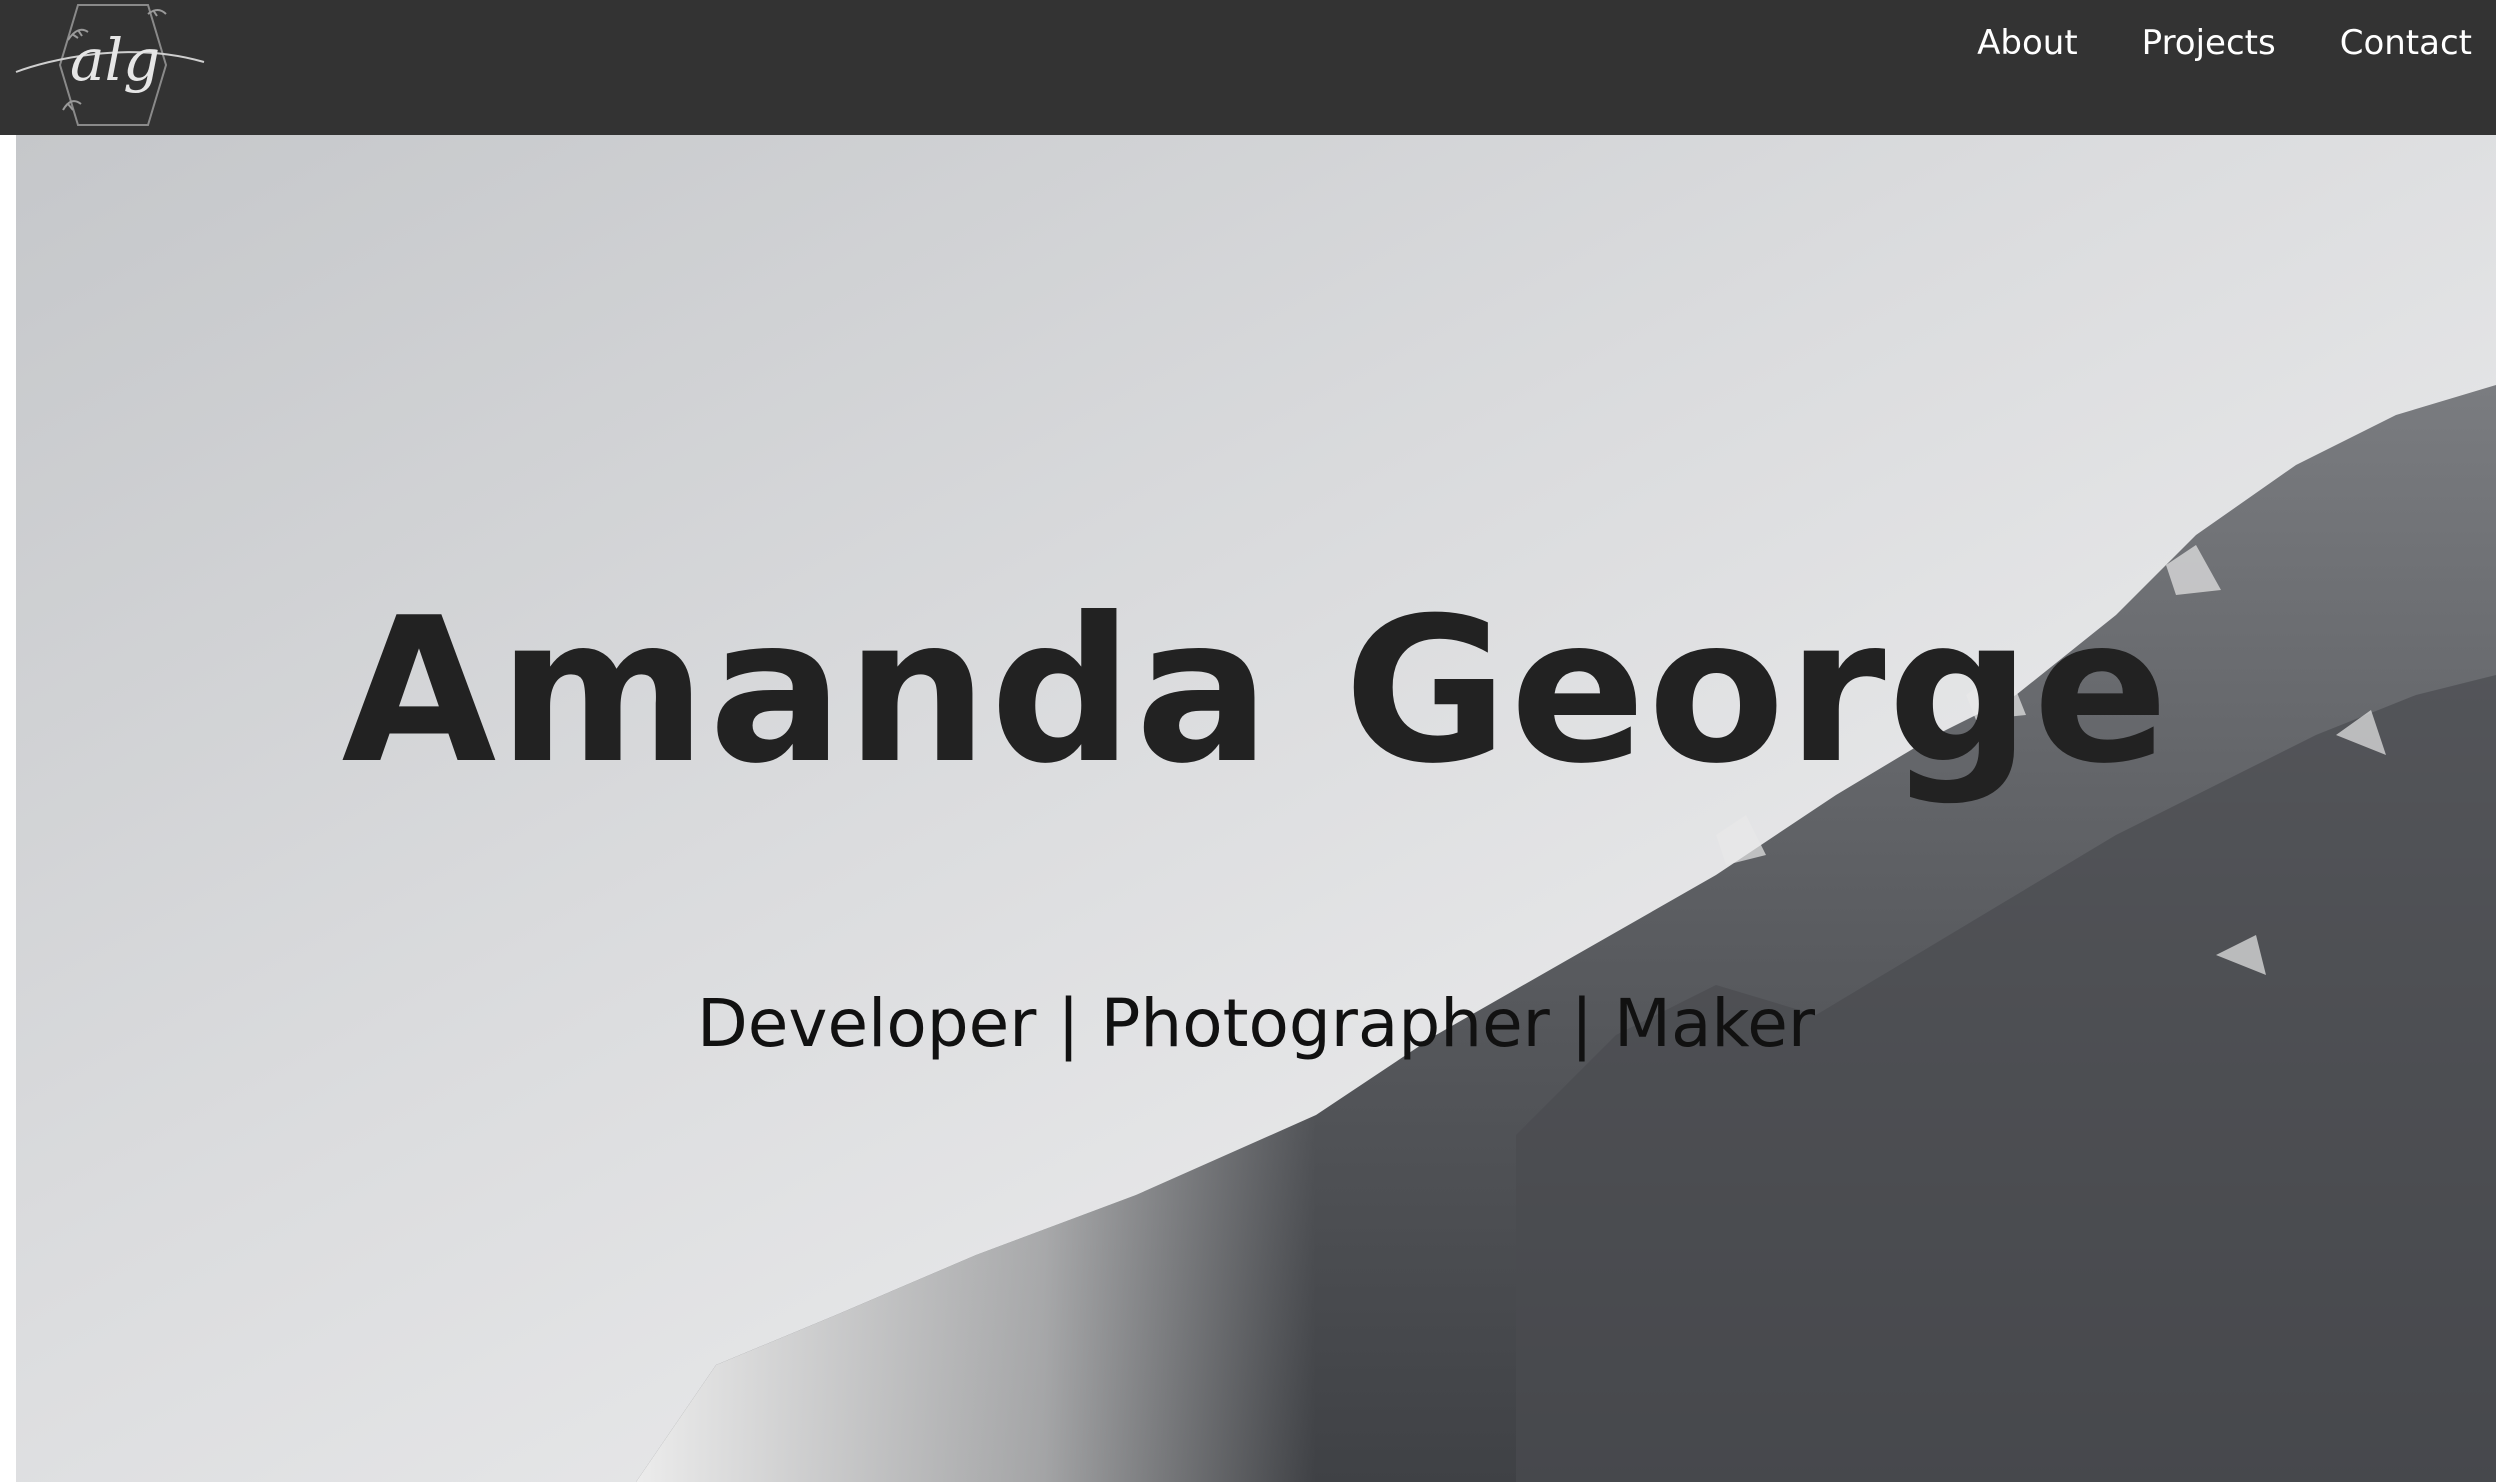 This screenshot has height=1482, width=2496. I want to click on nav-about-link: About, so click(2027, 43).